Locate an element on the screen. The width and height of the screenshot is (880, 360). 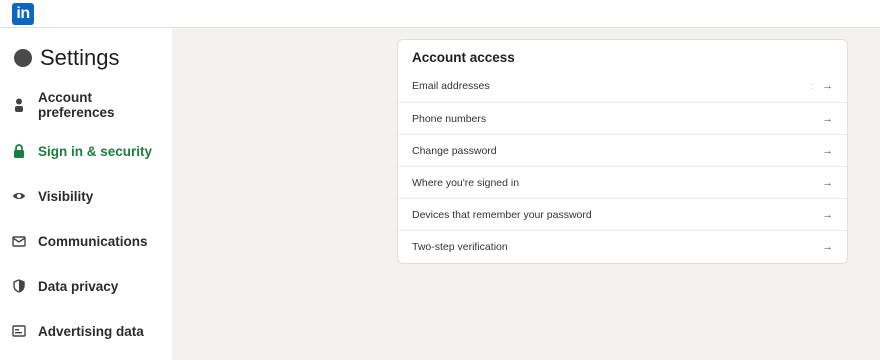
avatar is located at coordinates (23, 58).